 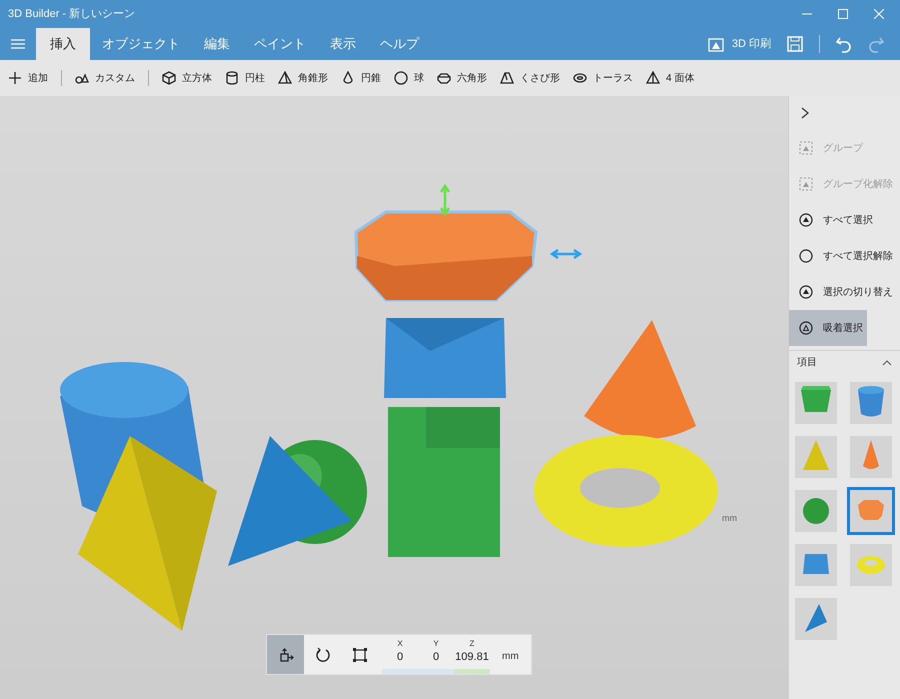 What do you see at coordinates (436, 644) in the screenshot?
I see `axis-label: Y` at bounding box center [436, 644].